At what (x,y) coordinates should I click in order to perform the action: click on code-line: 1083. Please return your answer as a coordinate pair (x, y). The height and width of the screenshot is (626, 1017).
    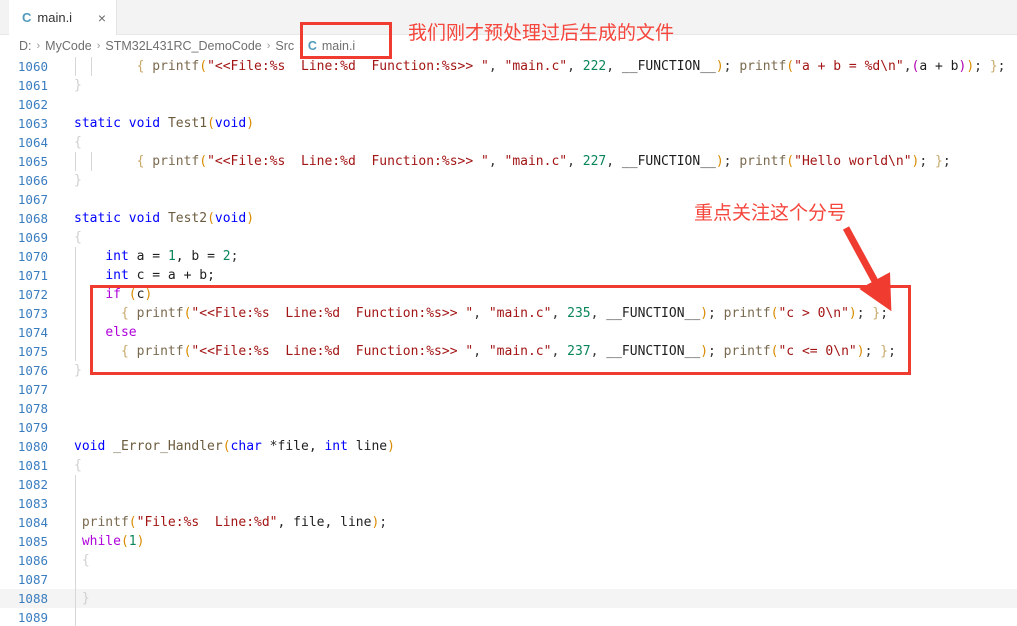
    Looking at the image, I should click on (508, 503).